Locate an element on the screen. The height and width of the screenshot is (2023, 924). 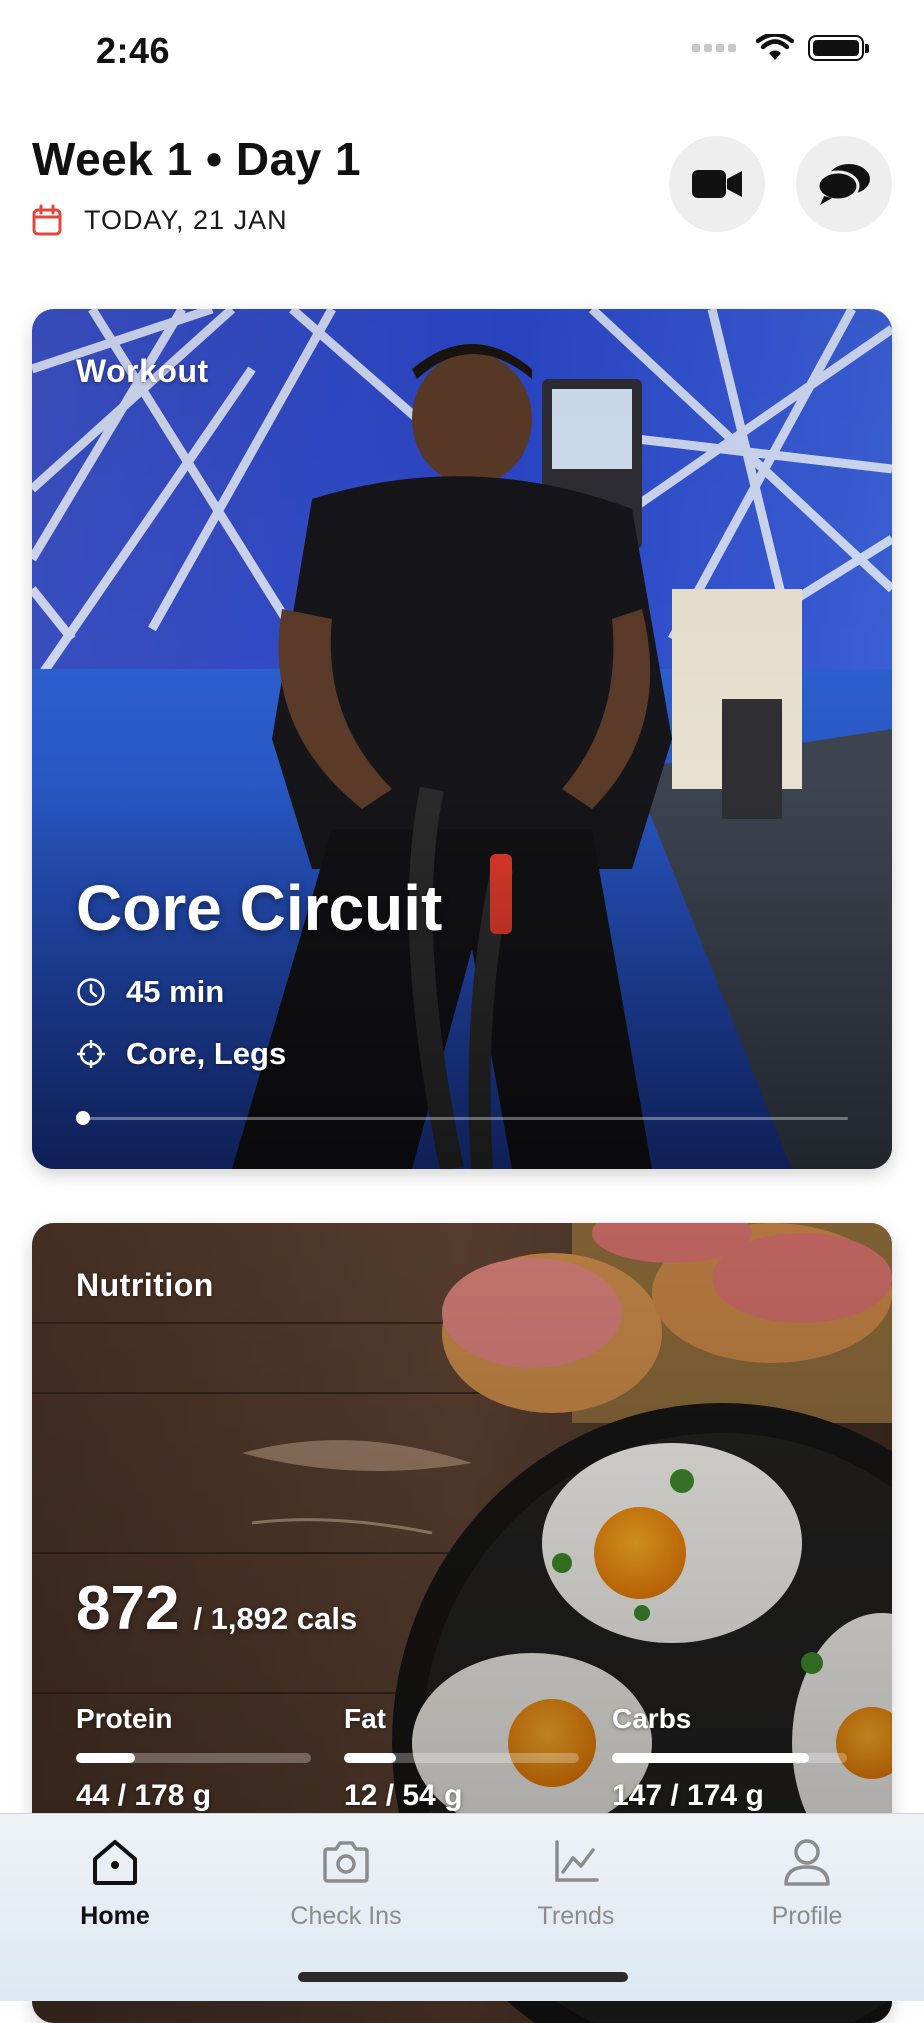
macro-label: Fat is located at coordinates (365, 1718).